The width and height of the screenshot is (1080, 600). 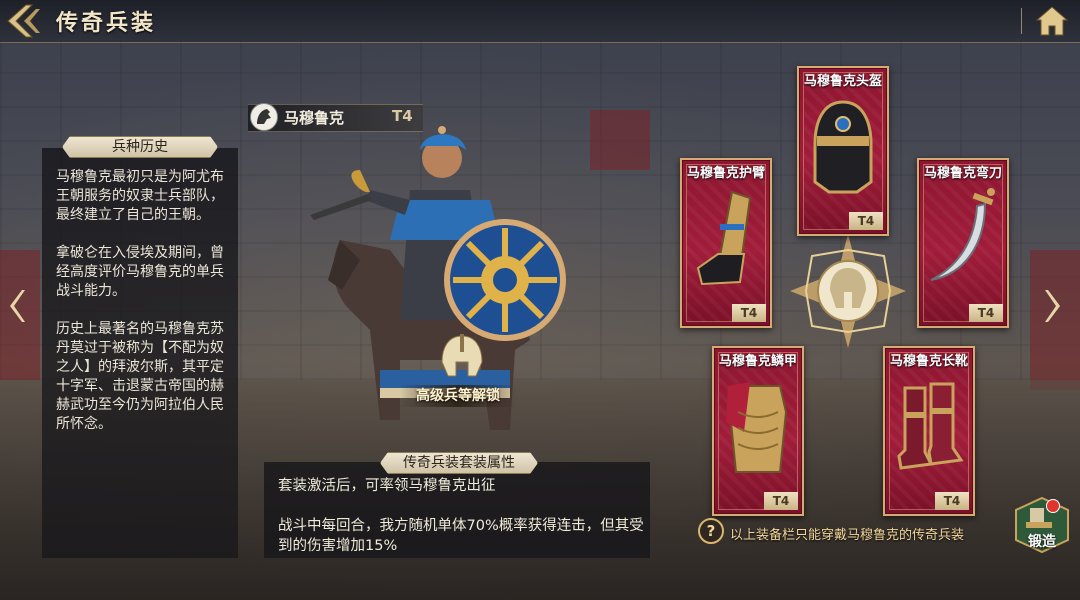 I want to click on set-bonus-tab: 传奇兵装套装属性, so click(x=459, y=463).